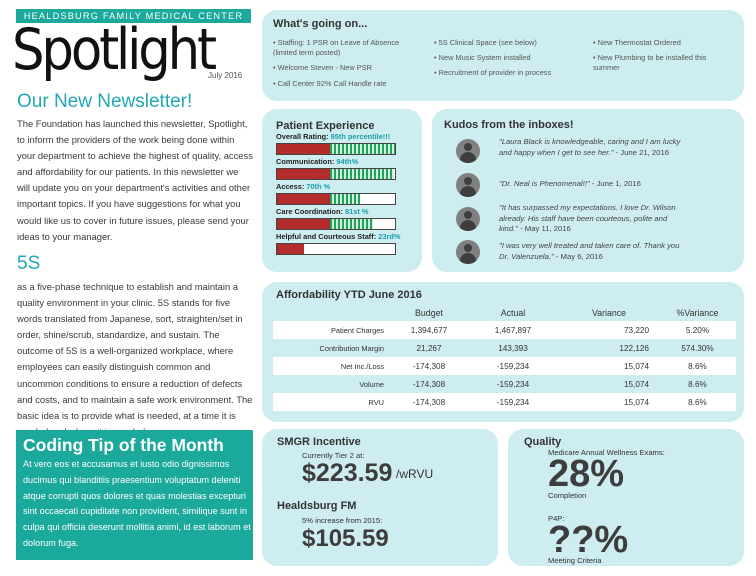 The height and width of the screenshot is (576, 756). Describe the element at coordinates (322, 67) in the screenshot. I see `list-item: • Welcome Steven - New PSR` at that location.